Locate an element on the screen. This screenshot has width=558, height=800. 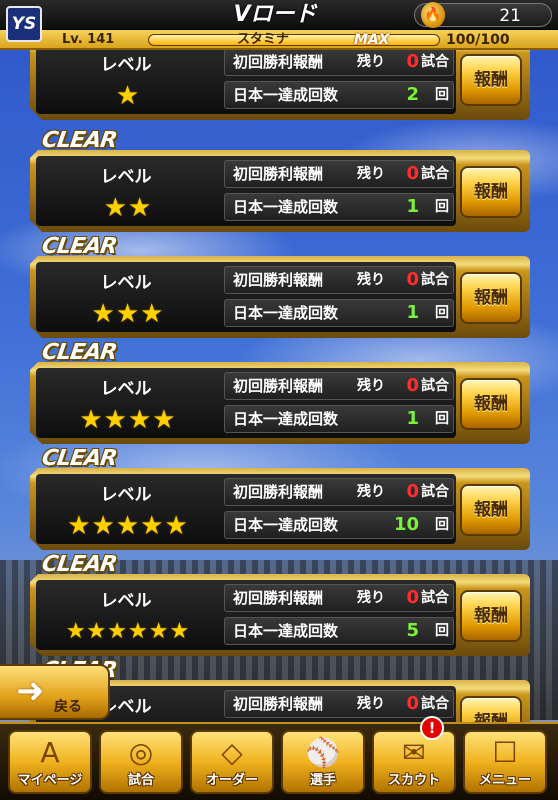
championship-count-row: 日本一達成回数 10 回 is located at coordinates (339, 525).